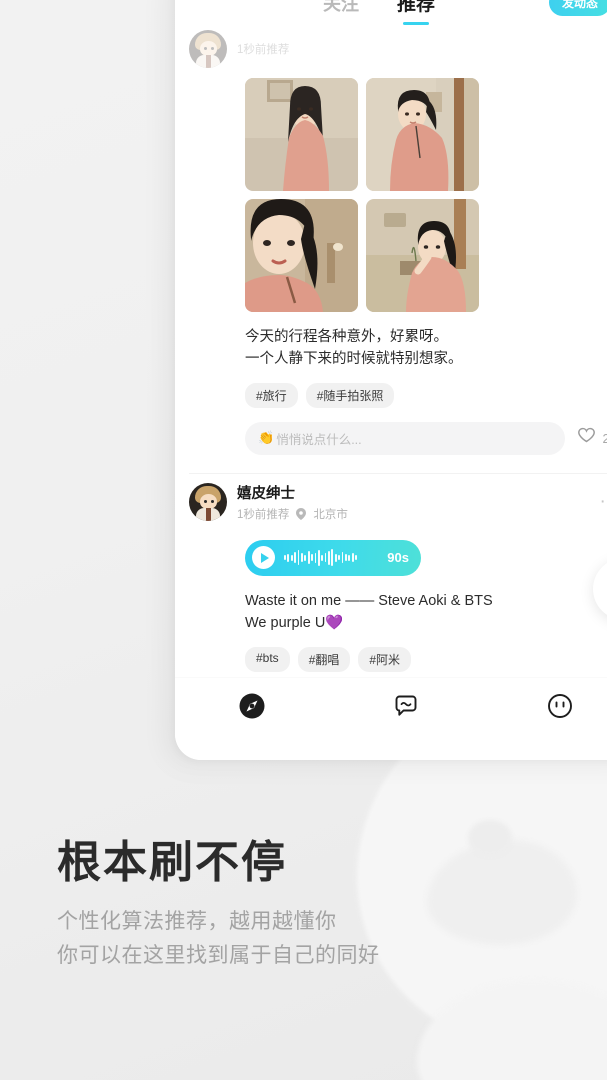 The height and width of the screenshot is (1080, 607). What do you see at coordinates (426, 195) in the screenshot?
I see `photo-grid` at bounding box center [426, 195].